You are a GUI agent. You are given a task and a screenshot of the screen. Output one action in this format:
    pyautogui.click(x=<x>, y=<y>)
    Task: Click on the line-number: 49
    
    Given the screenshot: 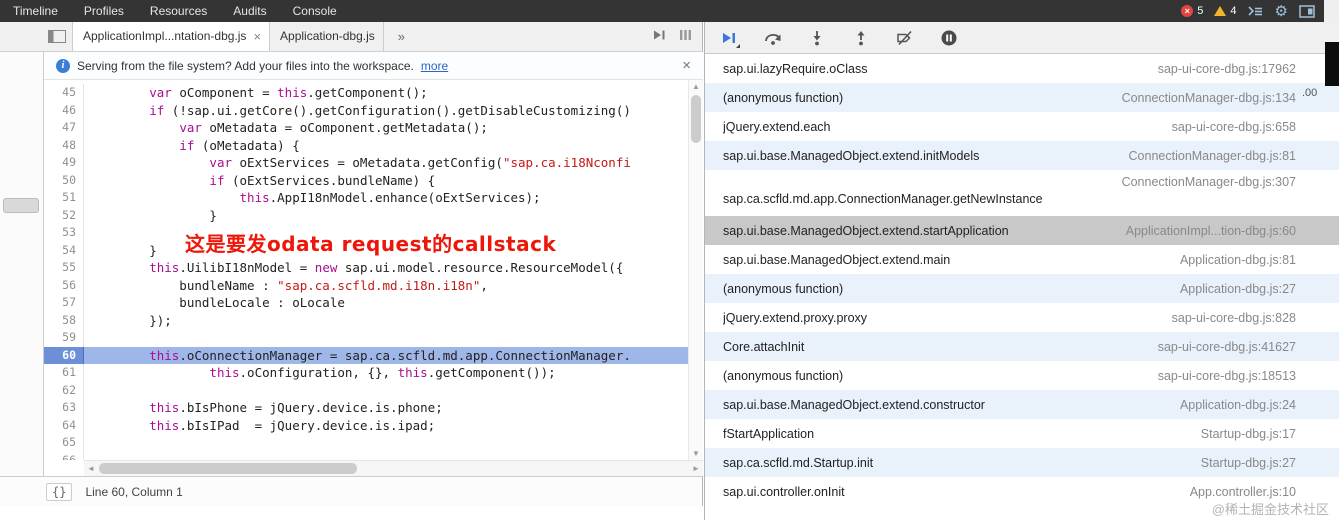 What is the action you would take?
    pyautogui.click(x=64, y=163)
    